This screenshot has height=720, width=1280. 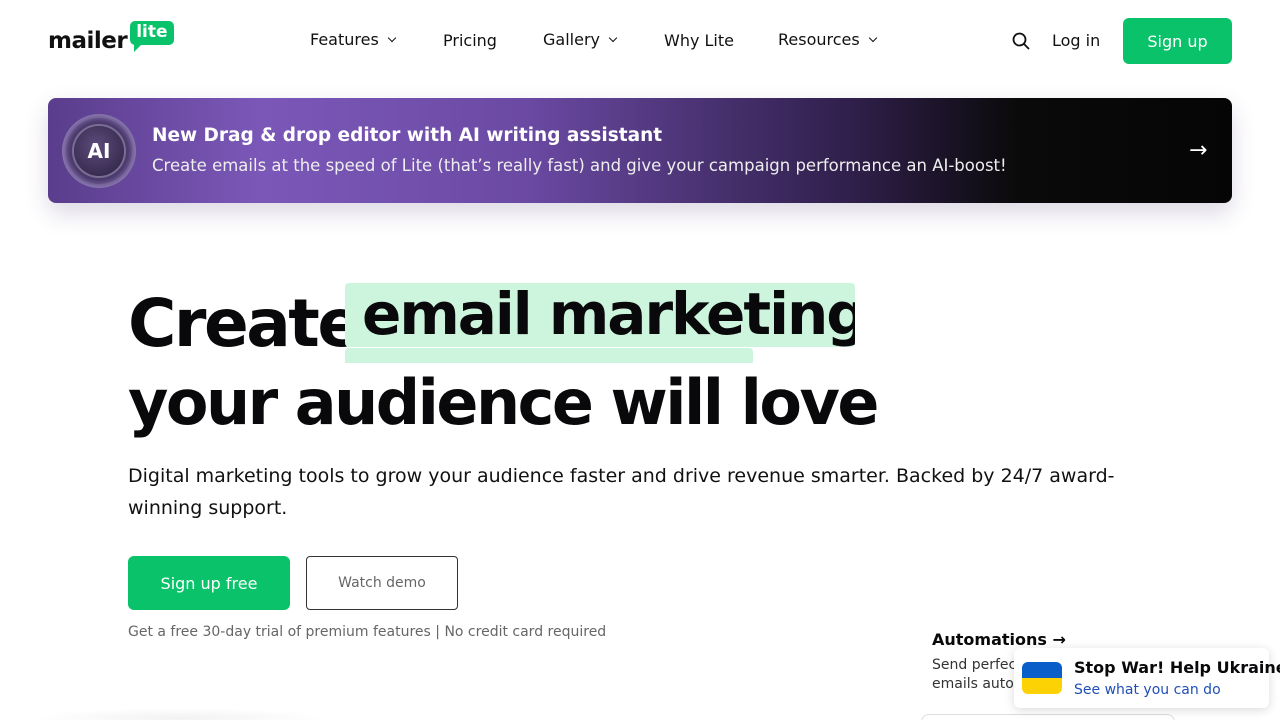 I want to click on logo-text: mailer, so click(x=88, y=41).